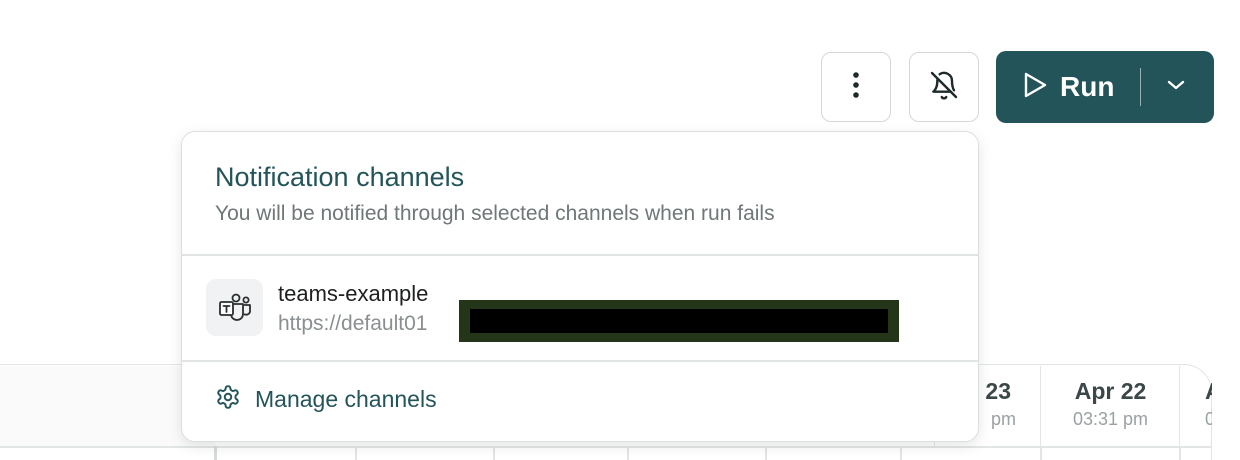  I want to click on run-button: Run, so click(1055, 87).